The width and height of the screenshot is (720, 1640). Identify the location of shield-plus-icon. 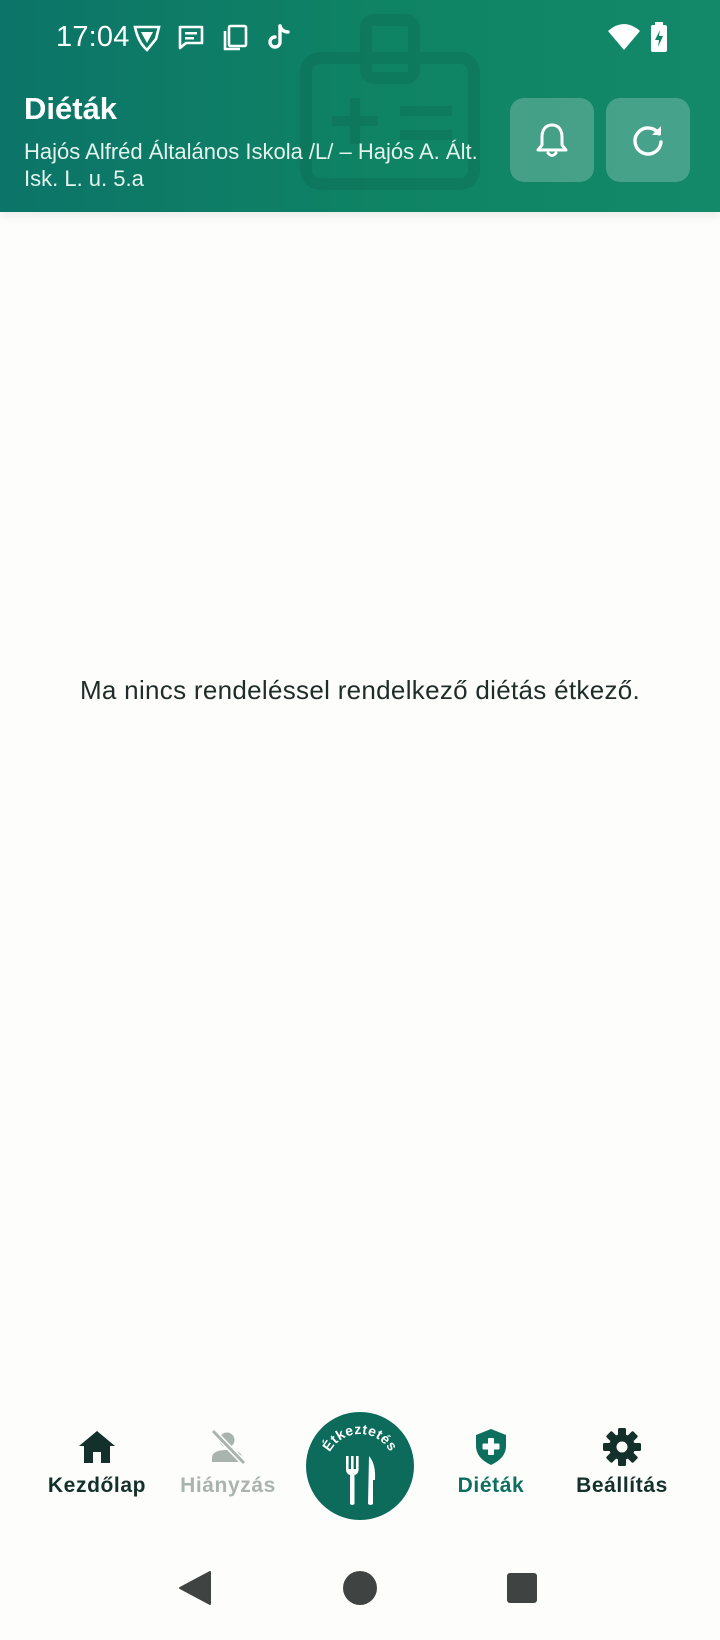
(491, 1447).